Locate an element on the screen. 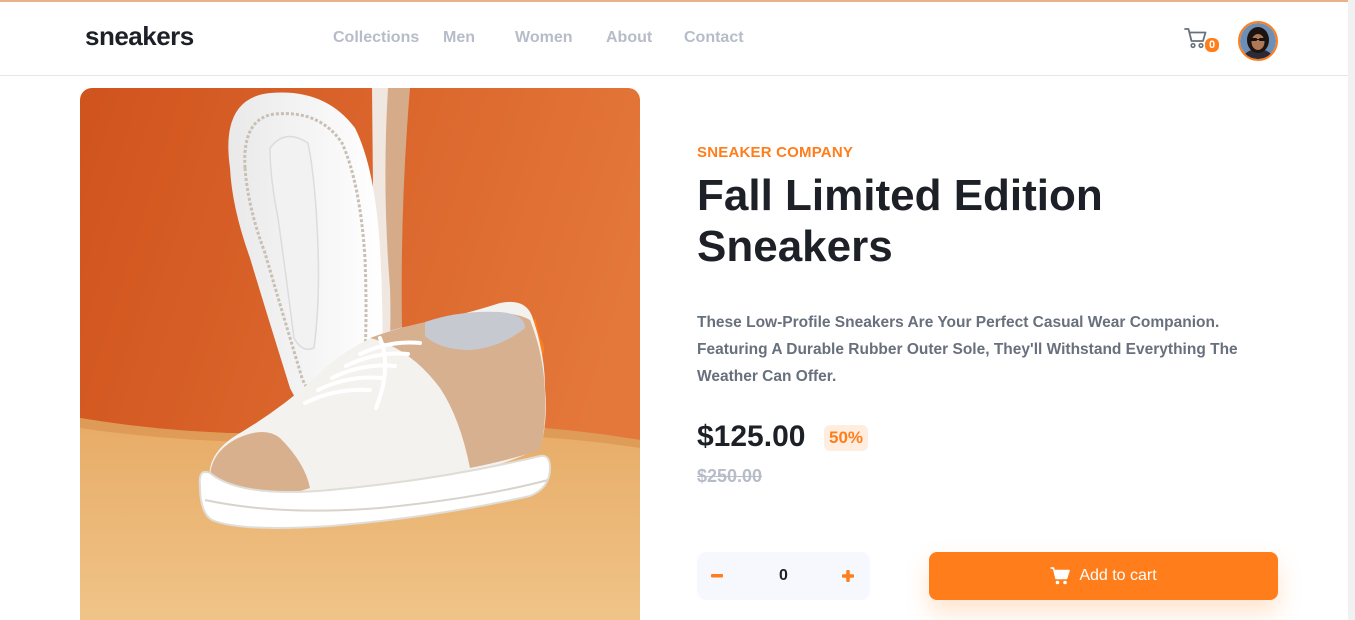 Image resolution: width=1355 pixels, height=620 pixels. minus-icon is located at coordinates (717, 576).